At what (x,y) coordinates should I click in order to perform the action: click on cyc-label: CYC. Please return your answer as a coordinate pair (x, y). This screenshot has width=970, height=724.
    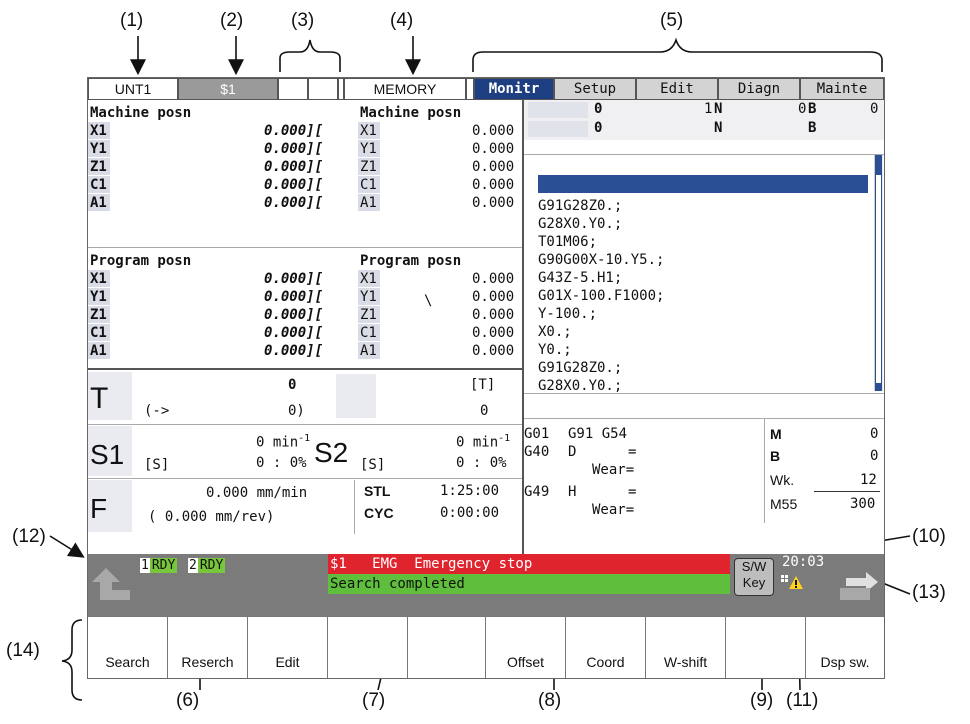
    Looking at the image, I should click on (379, 513).